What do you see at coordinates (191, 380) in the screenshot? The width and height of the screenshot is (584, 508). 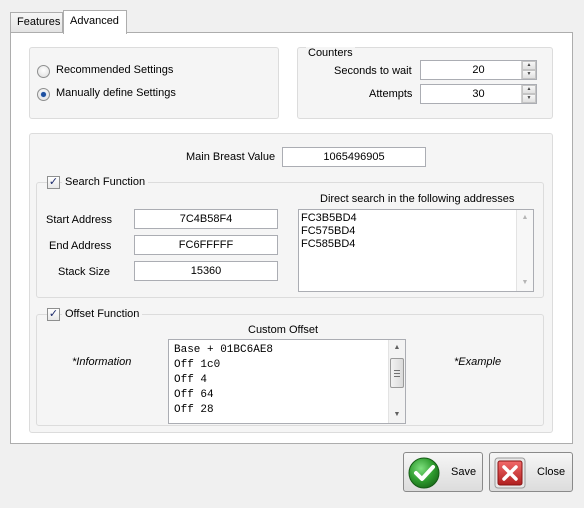 I see `offset-line: Off 4` at bounding box center [191, 380].